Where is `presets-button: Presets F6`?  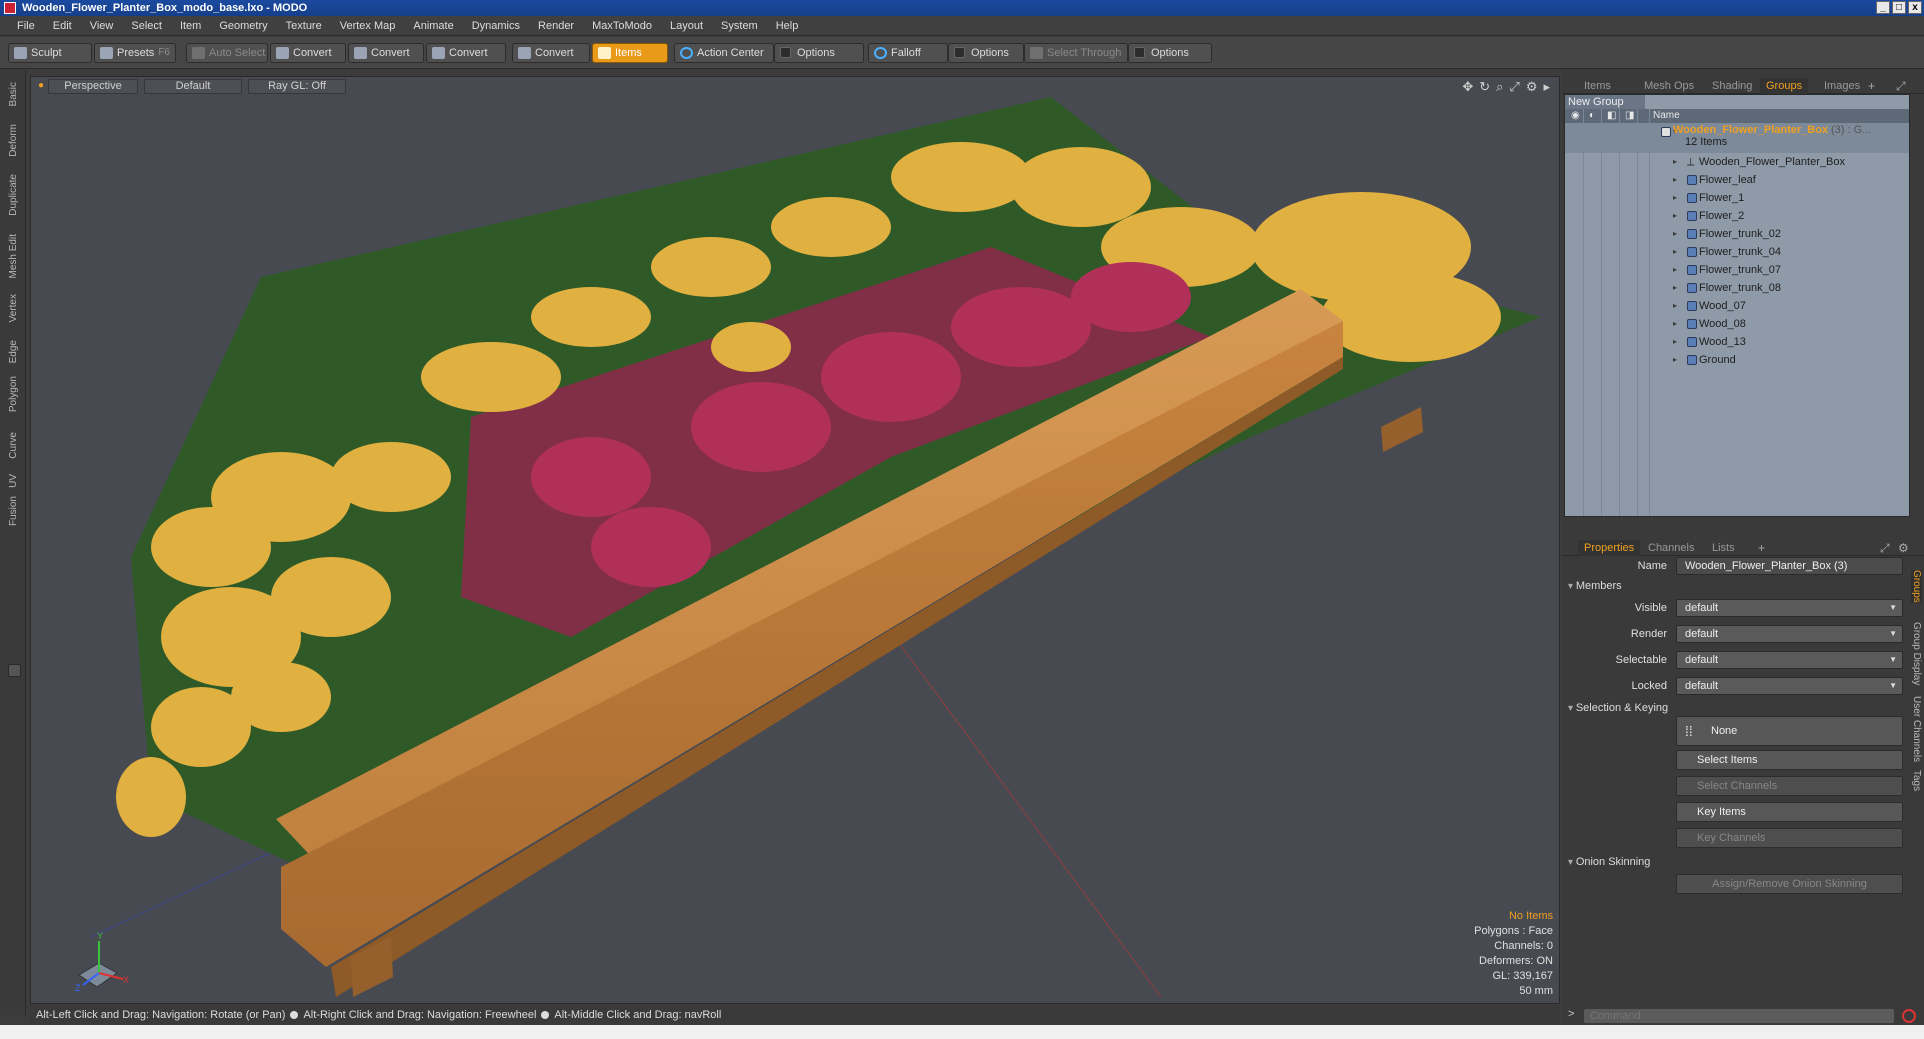
presets-button: Presets F6 is located at coordinates (135, 53).